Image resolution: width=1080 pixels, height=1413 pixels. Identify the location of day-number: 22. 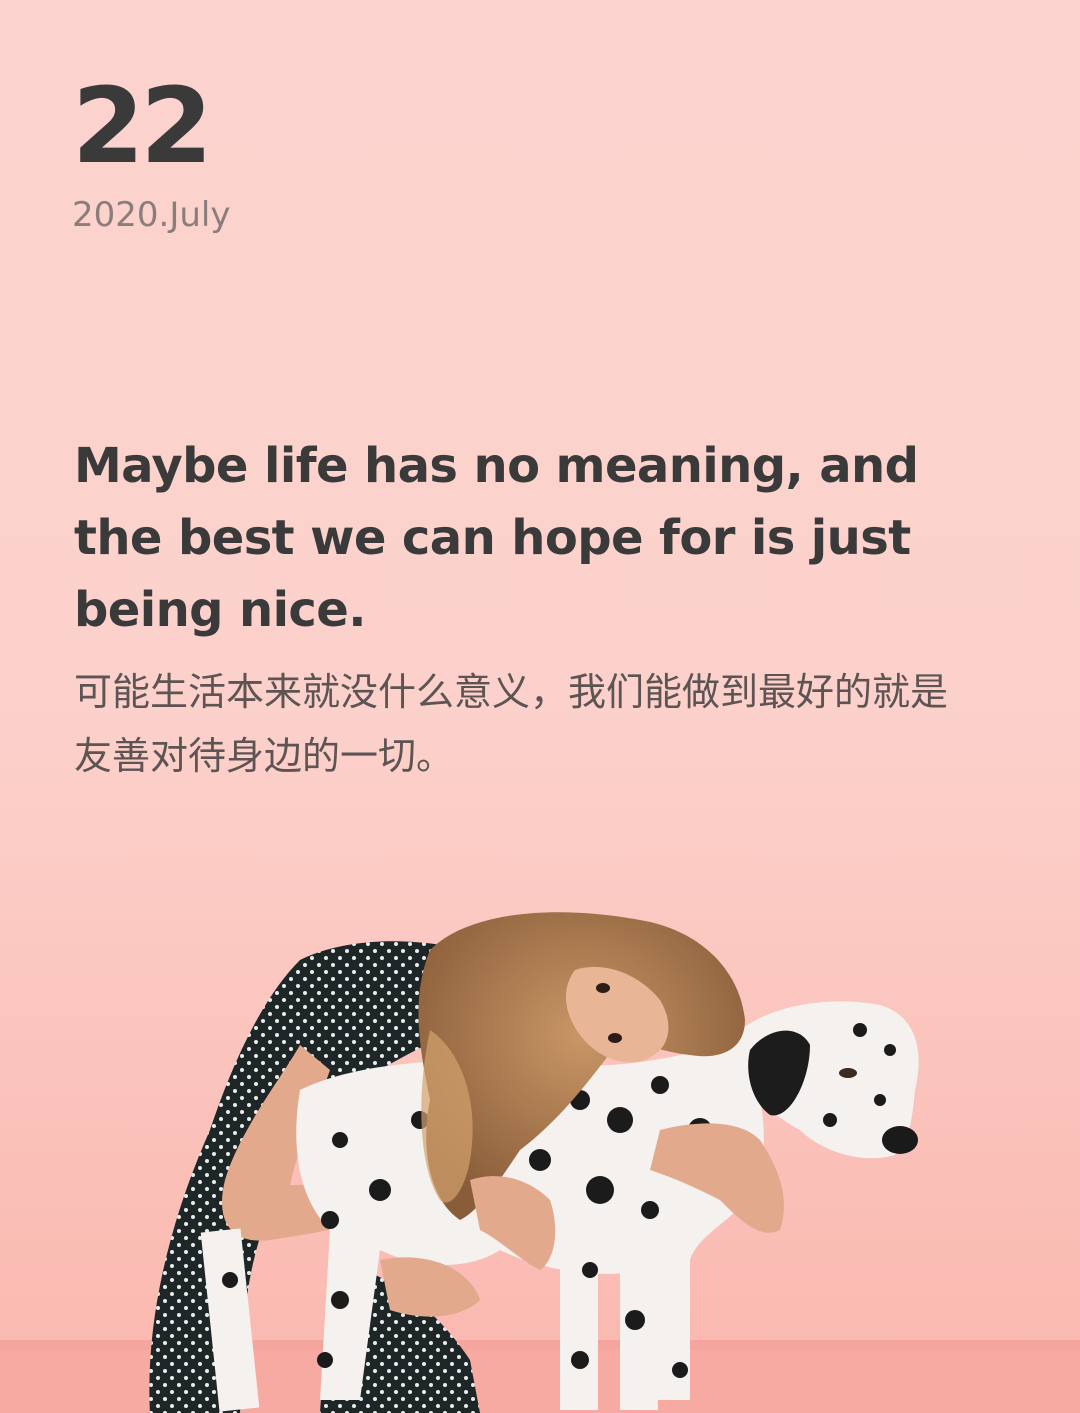
(142, 126).